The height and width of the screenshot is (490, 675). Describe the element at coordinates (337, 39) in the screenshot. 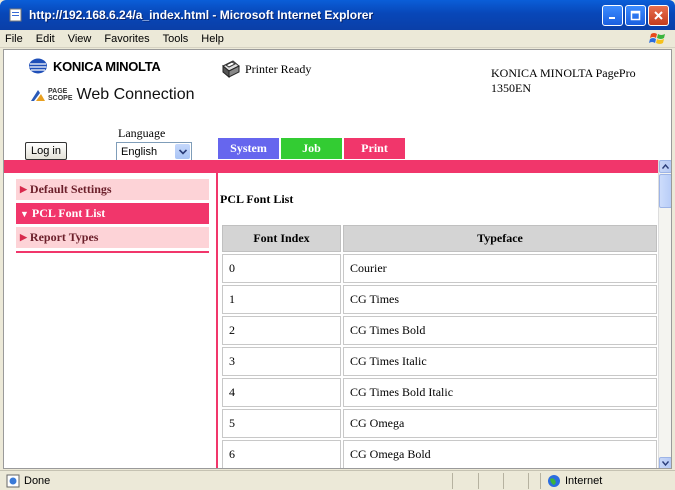

I see `menu-bar: File Edit View Favorites Tools Help` at that location.